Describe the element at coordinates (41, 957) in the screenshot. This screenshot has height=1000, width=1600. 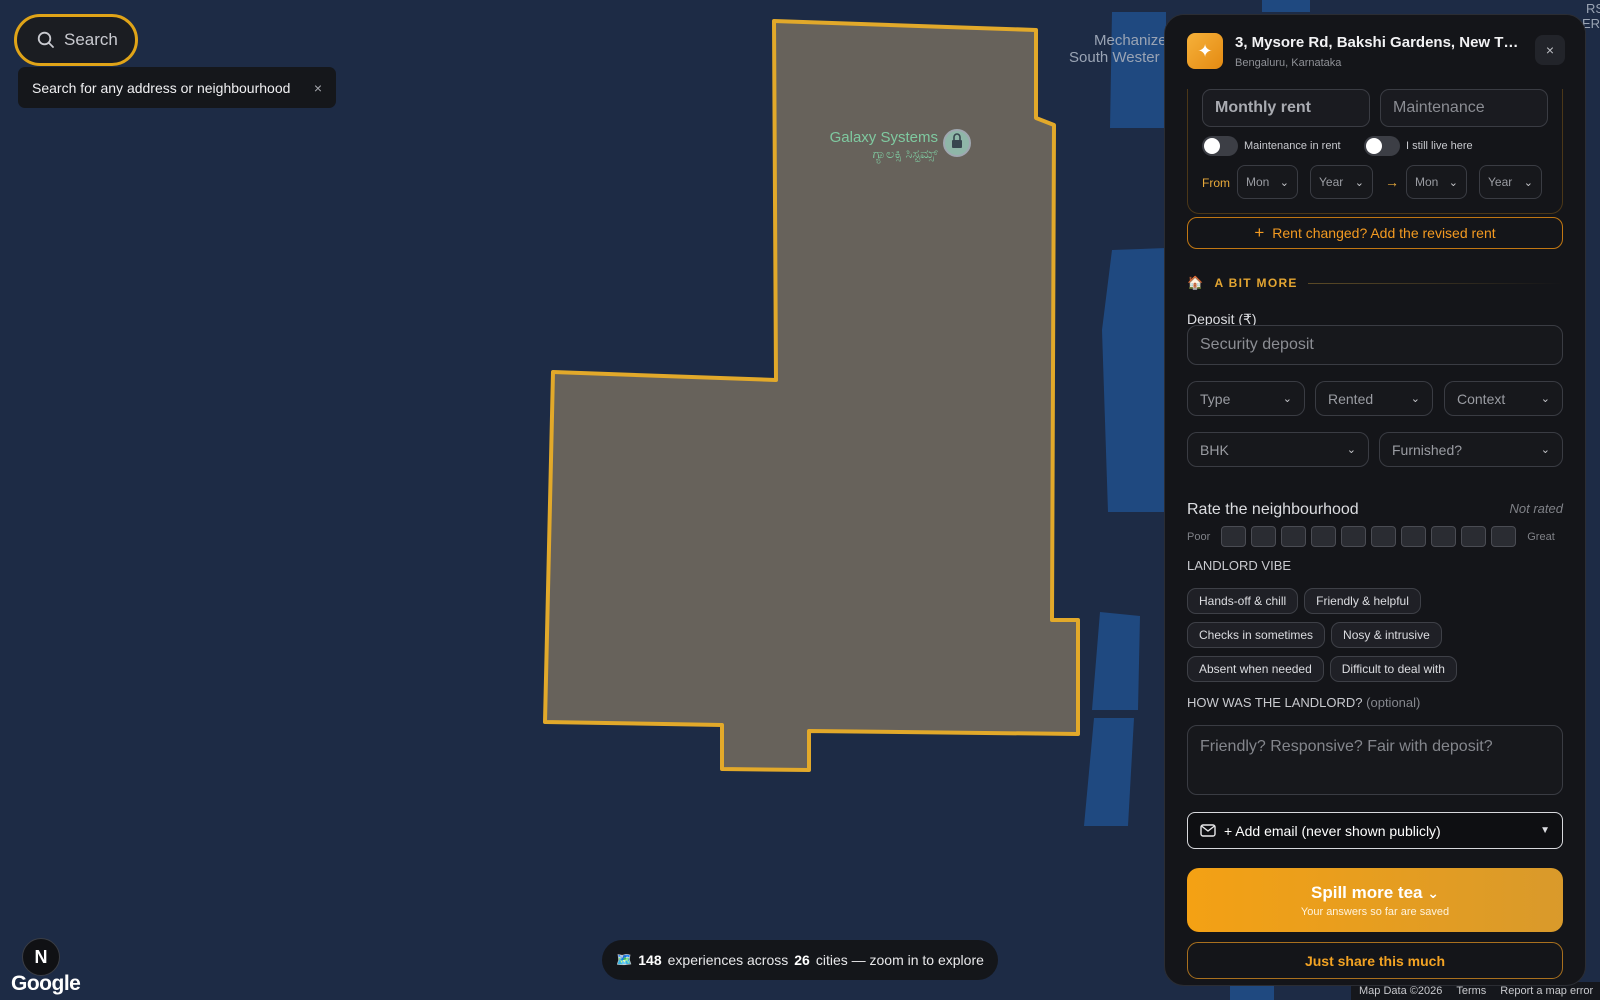
I see `n-badge: N` at that location.